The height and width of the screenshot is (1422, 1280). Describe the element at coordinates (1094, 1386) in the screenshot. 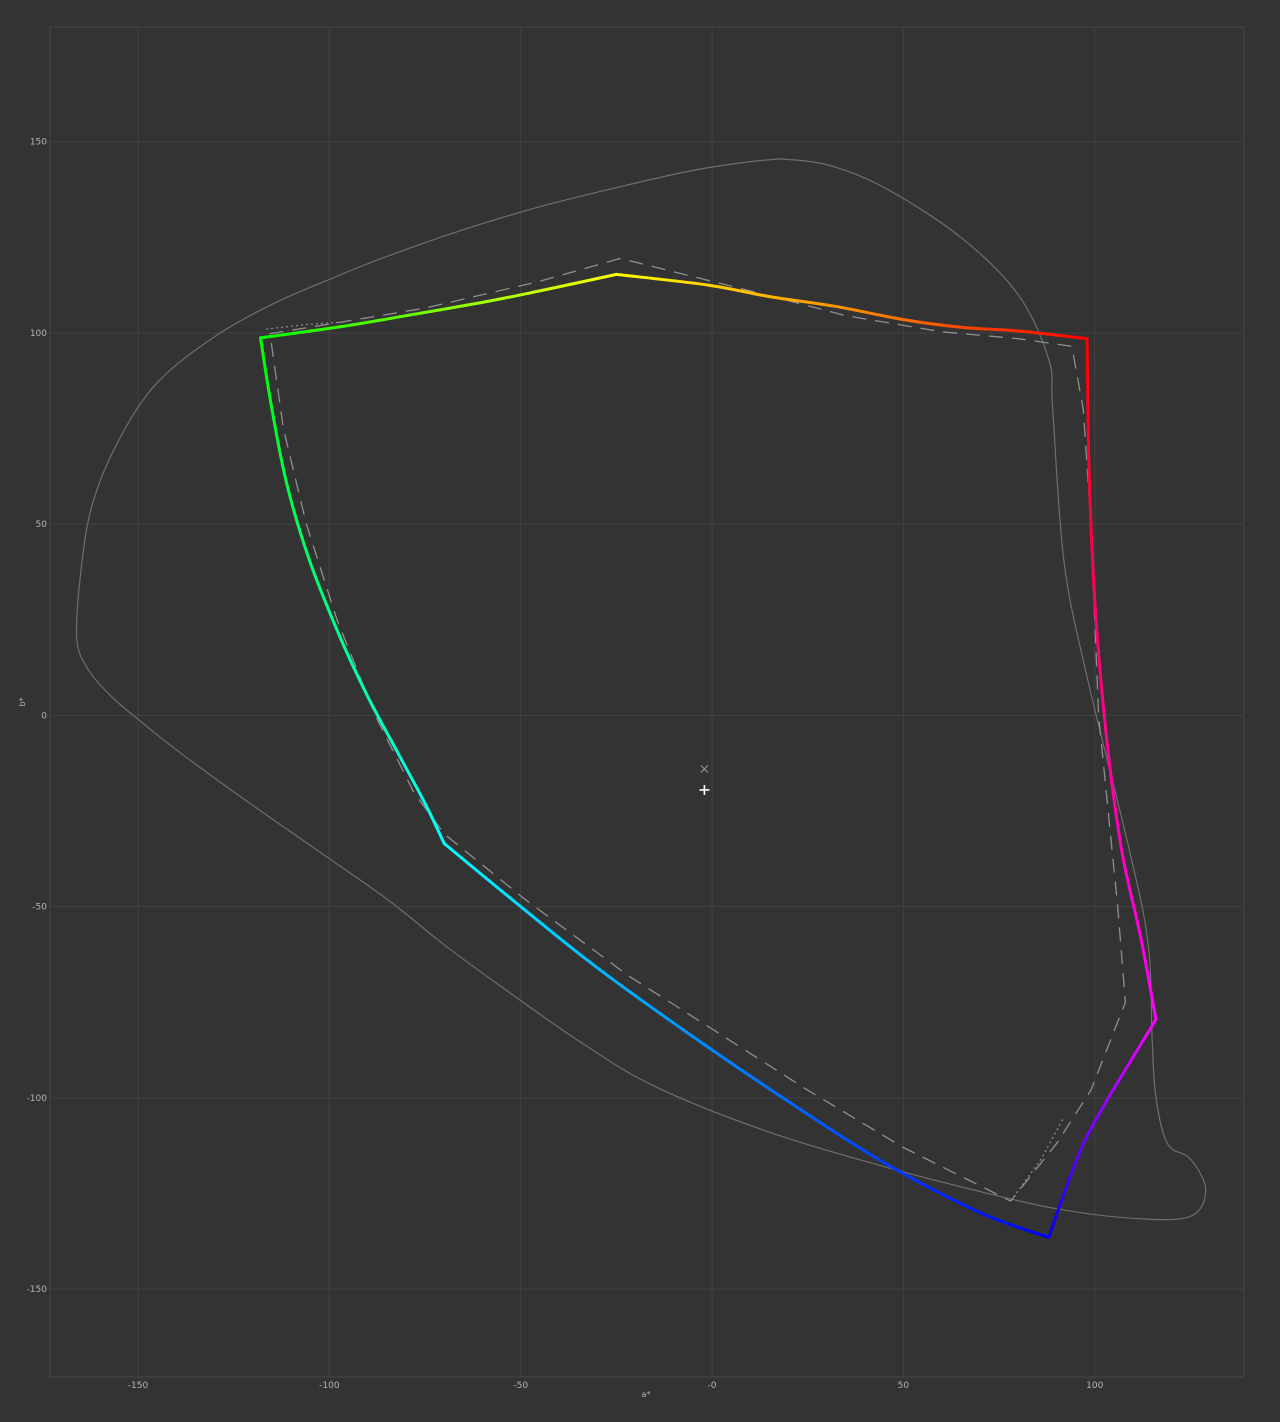

I see `x-tick-label: 100` at that location.